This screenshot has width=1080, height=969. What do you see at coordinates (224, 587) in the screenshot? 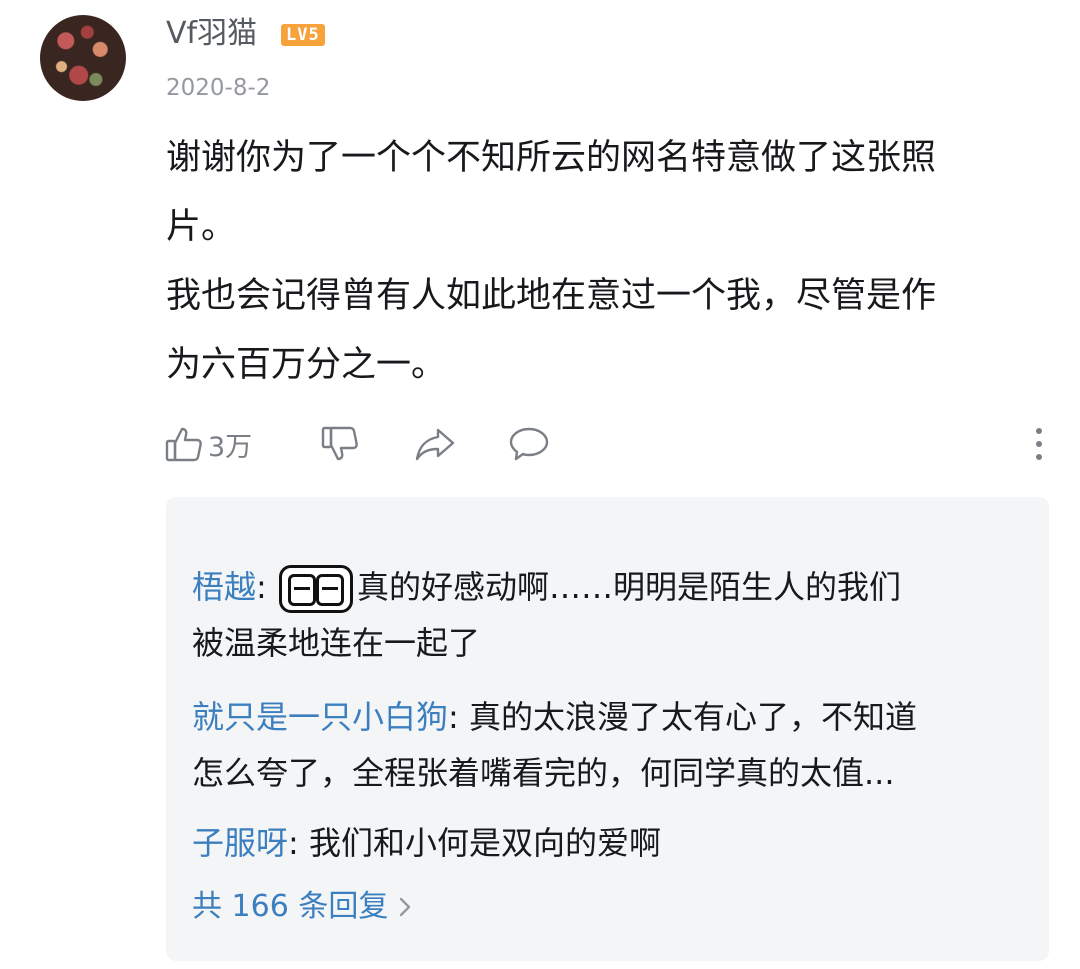
I see `reply-author: 梧越` at bounding box center [224, 587].